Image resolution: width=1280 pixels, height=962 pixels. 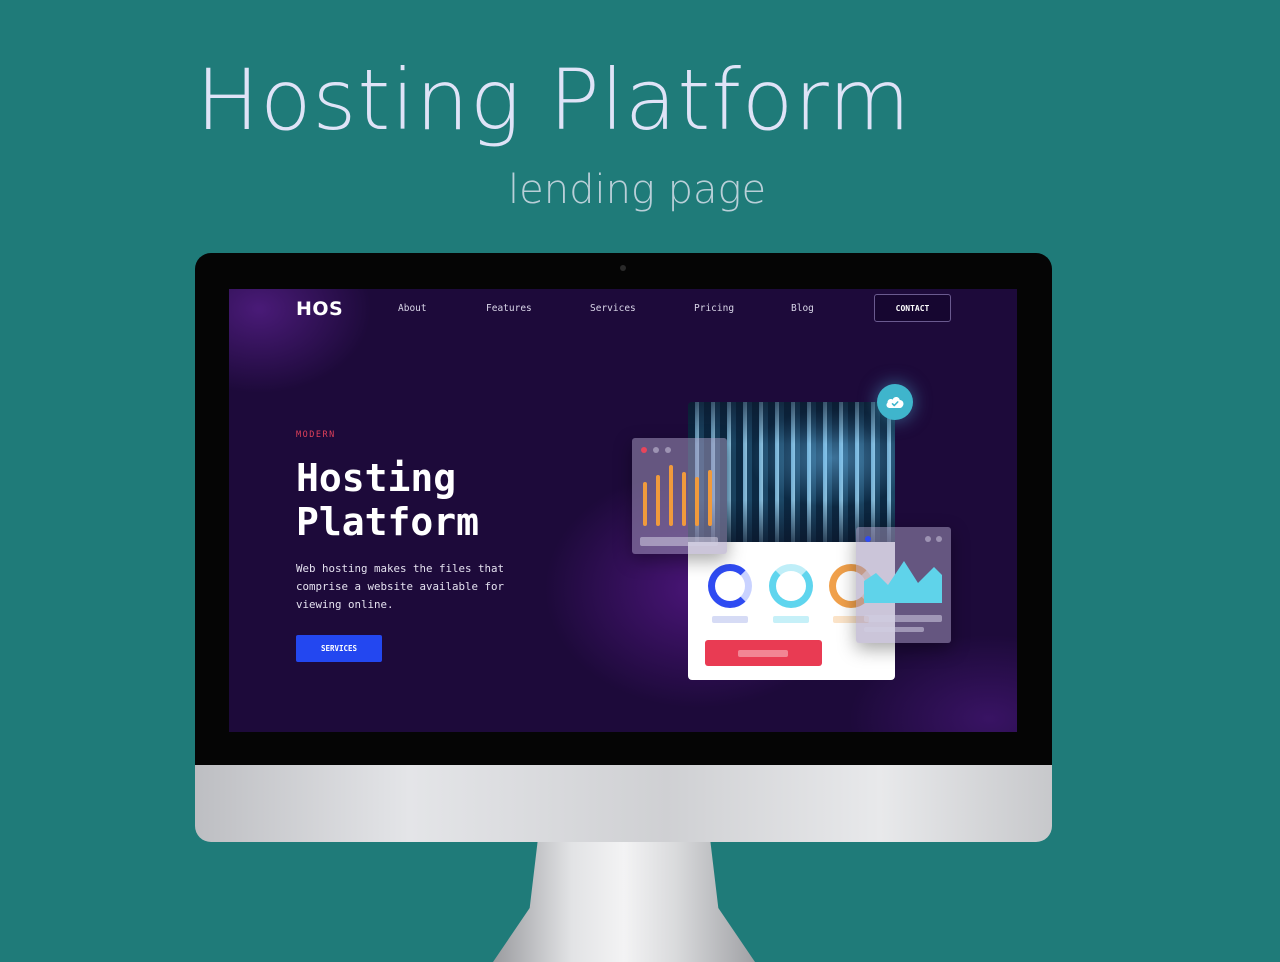 What do you see at coordinates (802, 308) in the screenshot?
I see `nav-blog: Blog` at bounding box center [802, 308].